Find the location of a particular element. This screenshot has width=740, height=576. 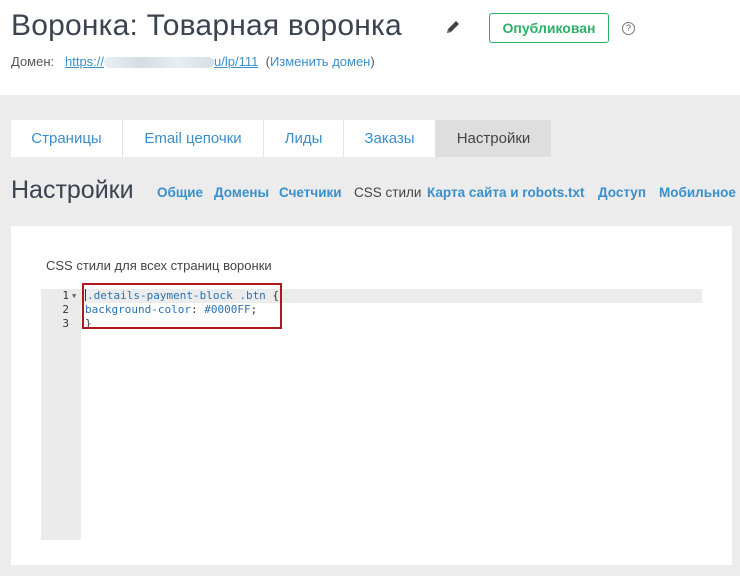

tab-email-chains: Email цепочки is located at coordinates (193, 138).